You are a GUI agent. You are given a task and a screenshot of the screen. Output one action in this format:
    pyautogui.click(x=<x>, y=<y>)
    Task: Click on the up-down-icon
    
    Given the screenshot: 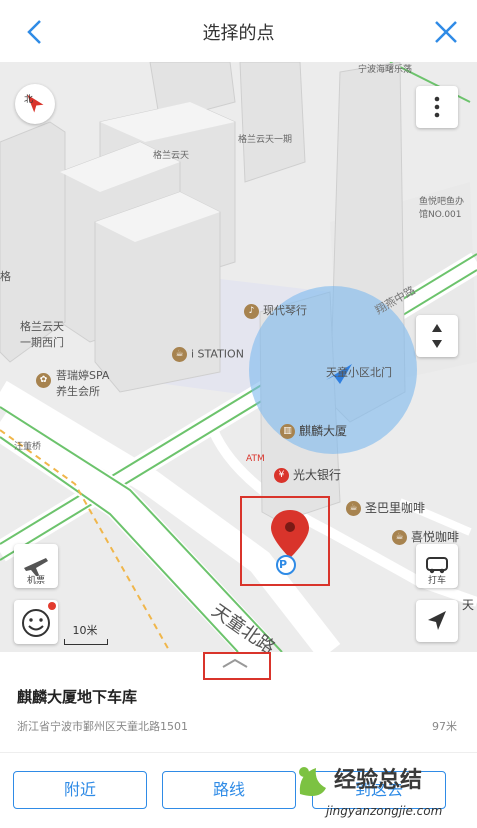 What is the action you would take?
    pyautogui.click(x=437, y=336)
    